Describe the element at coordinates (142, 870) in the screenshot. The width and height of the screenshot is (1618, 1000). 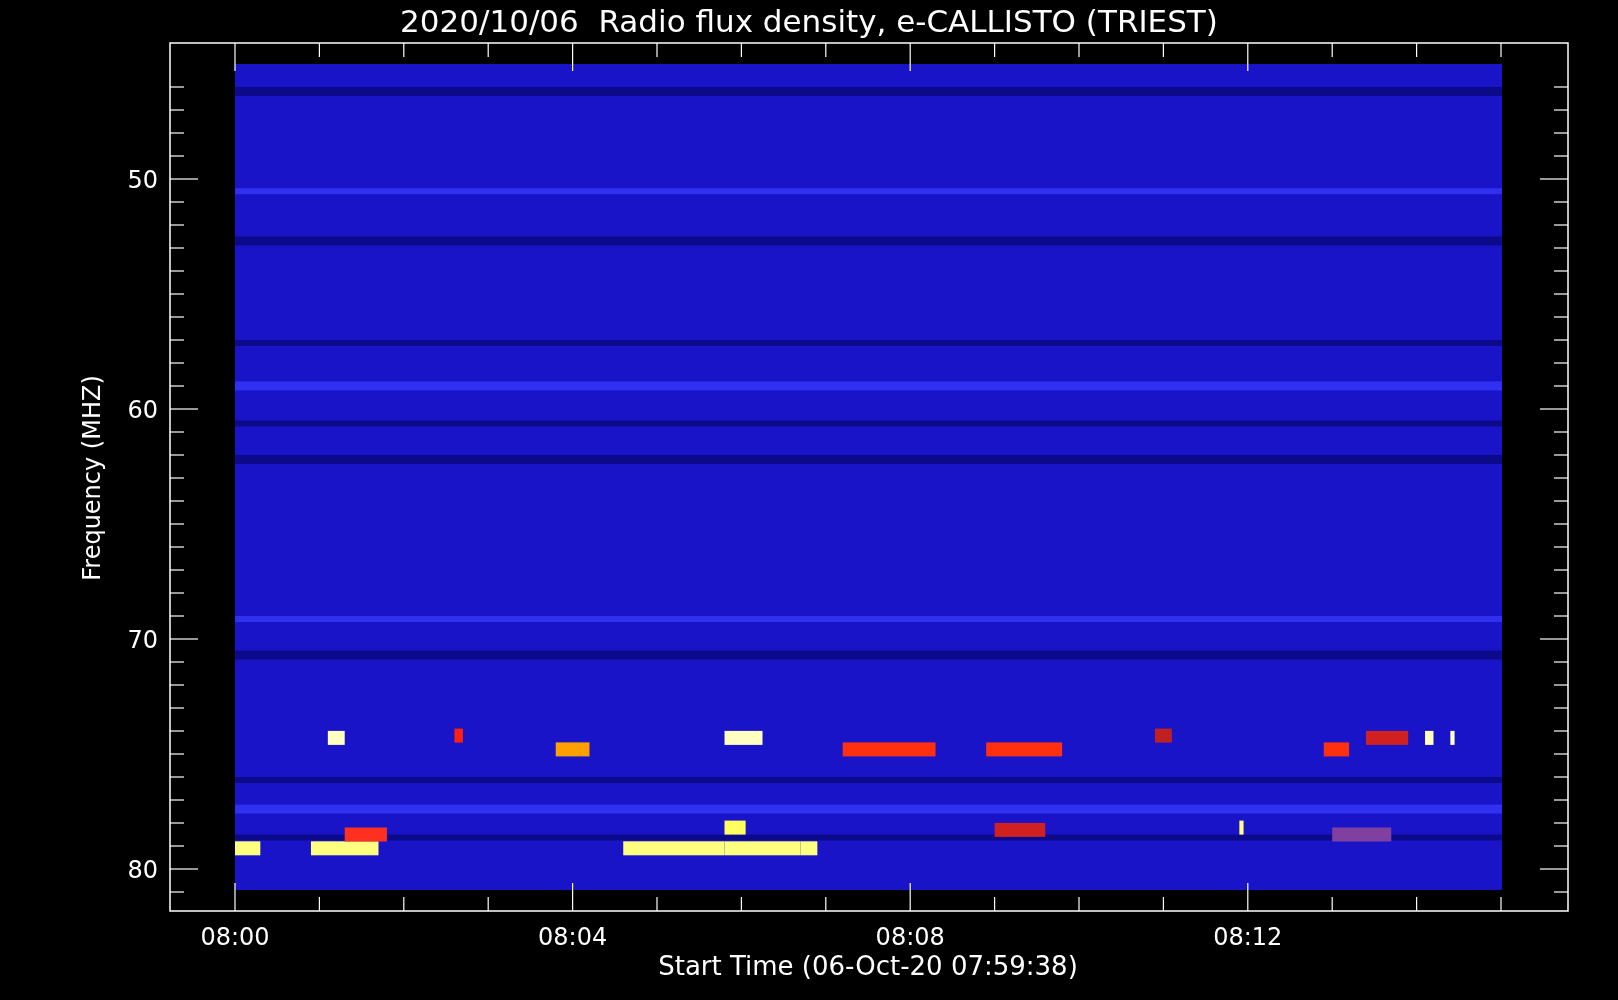
I see `y-tick-label: 80` at that location.